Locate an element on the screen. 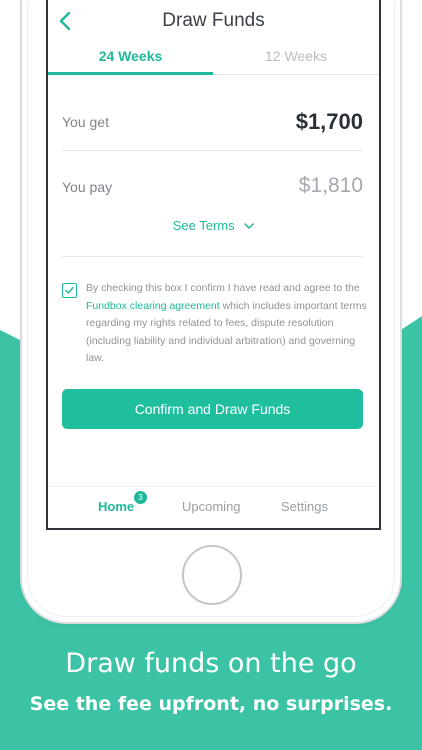 This screenshot has width=422, height=750. nav-settings: Settings is located at coordinates (304, 506).